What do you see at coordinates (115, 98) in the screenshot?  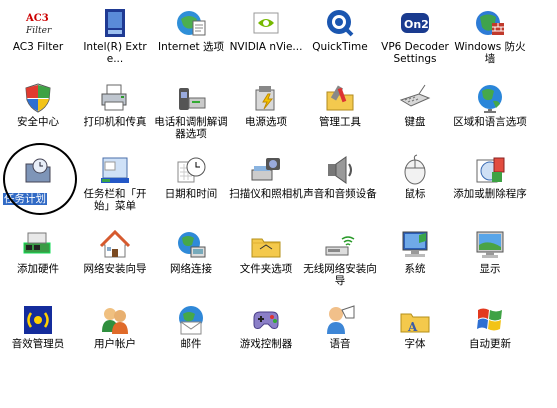 I see `printer-icon` at bounding box center [115, 98].